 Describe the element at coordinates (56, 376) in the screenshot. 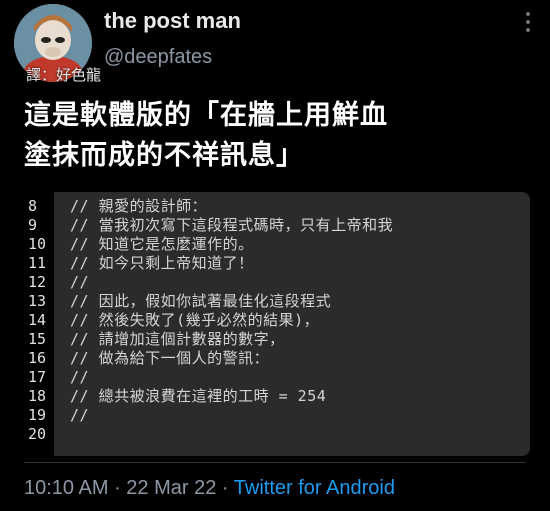

I see `code-line: 17 //` at that location.